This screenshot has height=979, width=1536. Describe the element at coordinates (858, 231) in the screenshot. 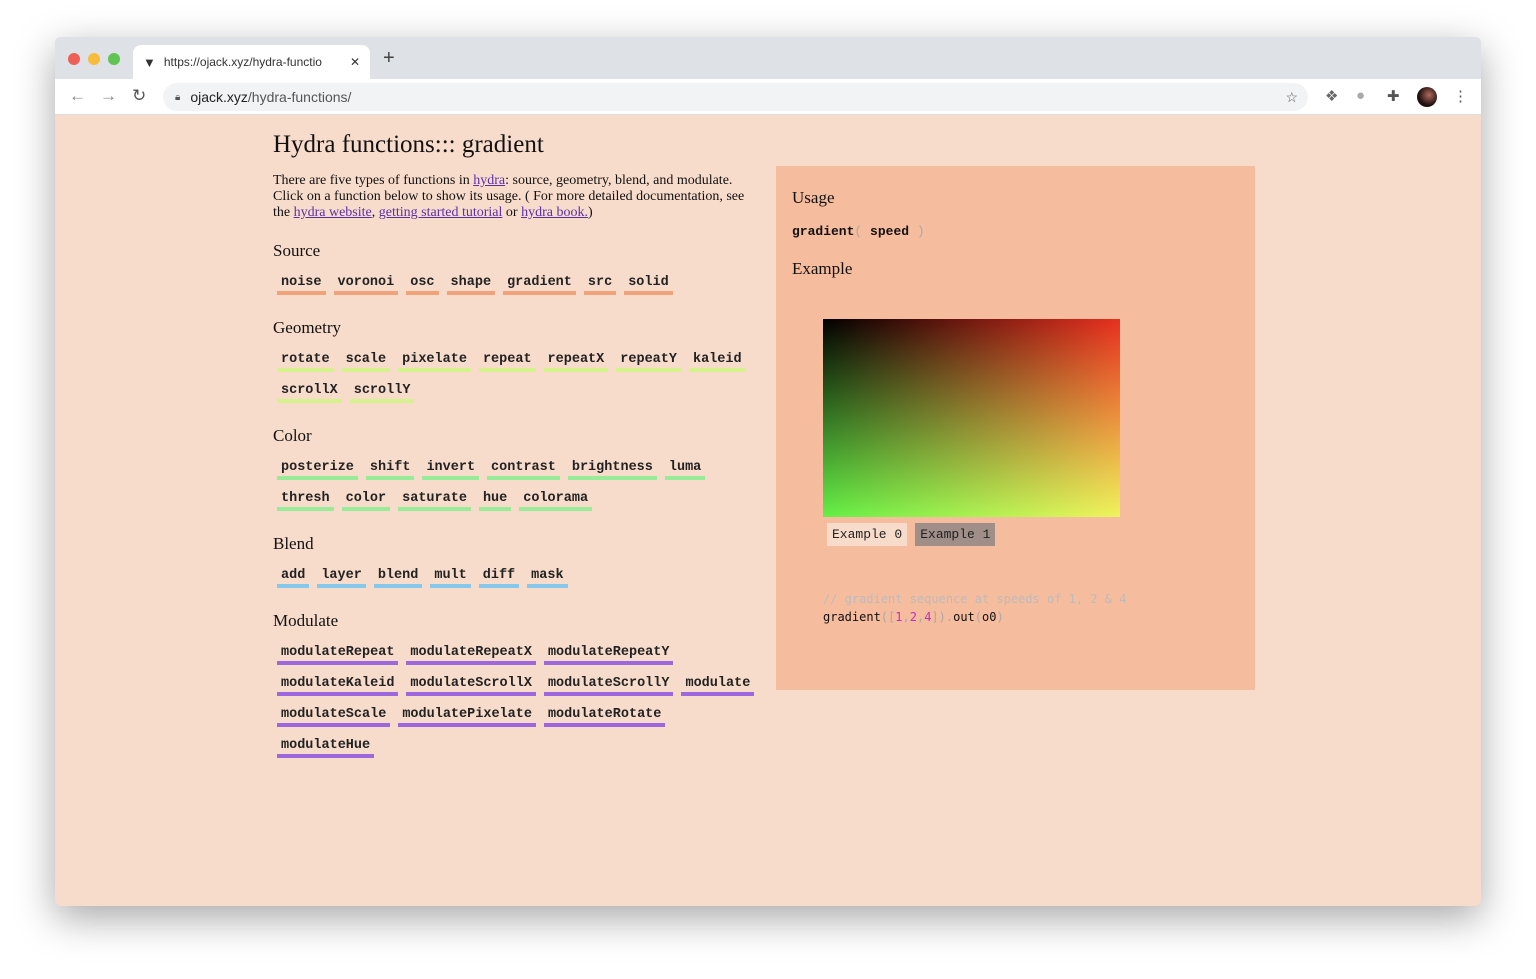

I see `usage-open: (` at that location.